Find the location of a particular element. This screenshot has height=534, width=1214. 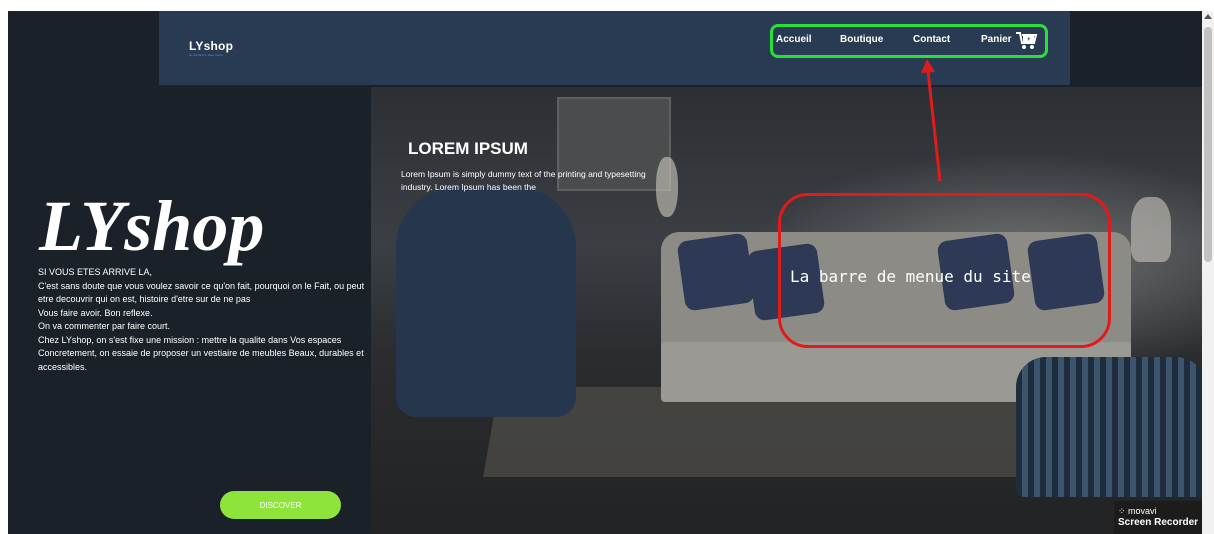

intro-line: On va commenter par faire court. is located at coordinates (104, 326).